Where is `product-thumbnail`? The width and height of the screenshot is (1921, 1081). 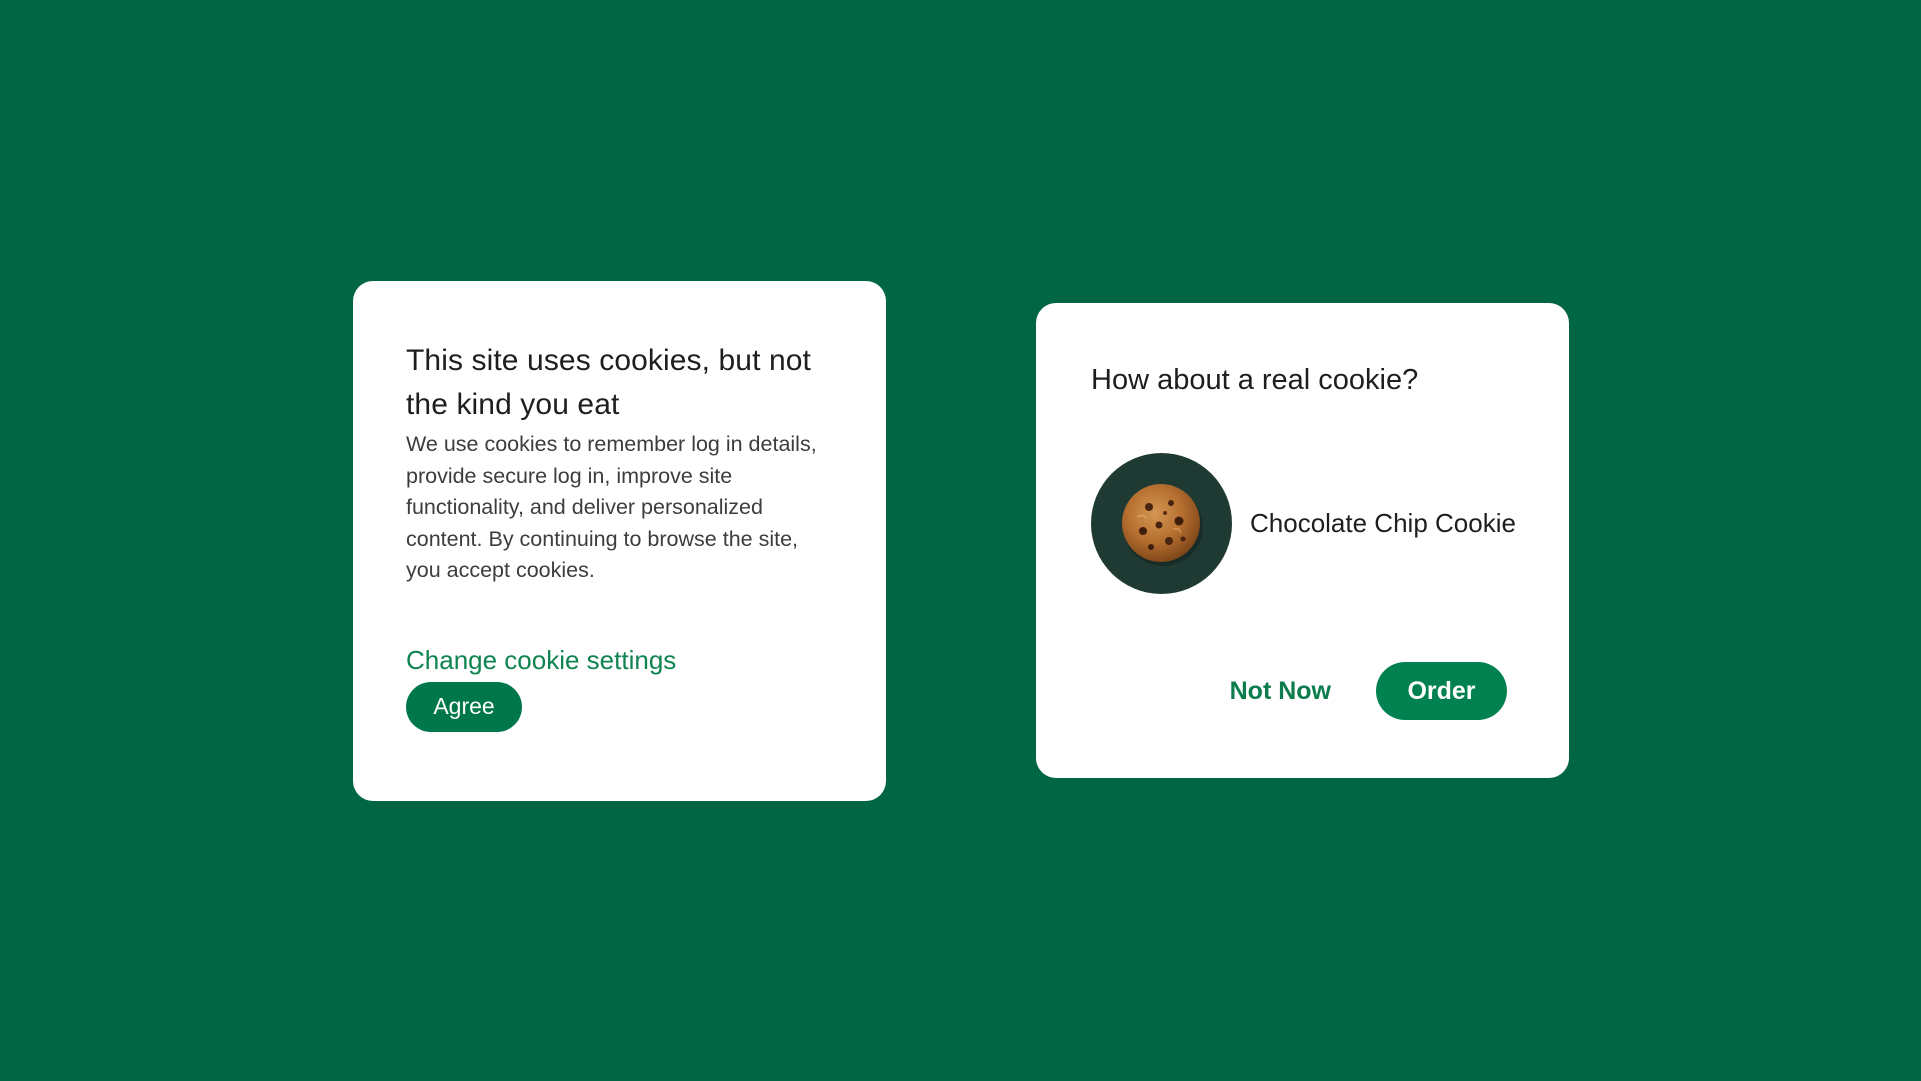 product-thumbnail is located at coordinates (1161, 523).